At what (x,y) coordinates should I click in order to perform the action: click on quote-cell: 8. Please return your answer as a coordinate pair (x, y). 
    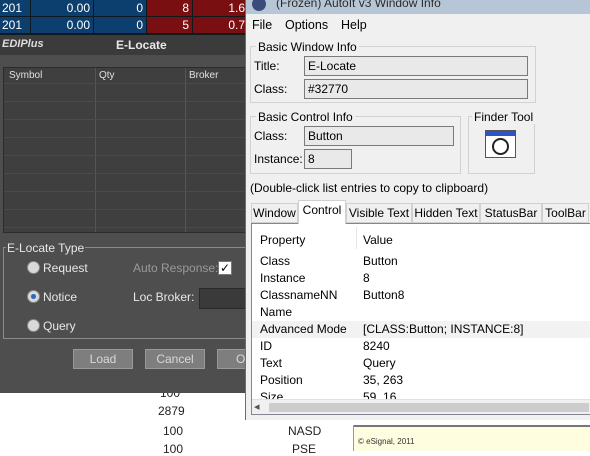
    Looking at the image, I should click on (169, 8).